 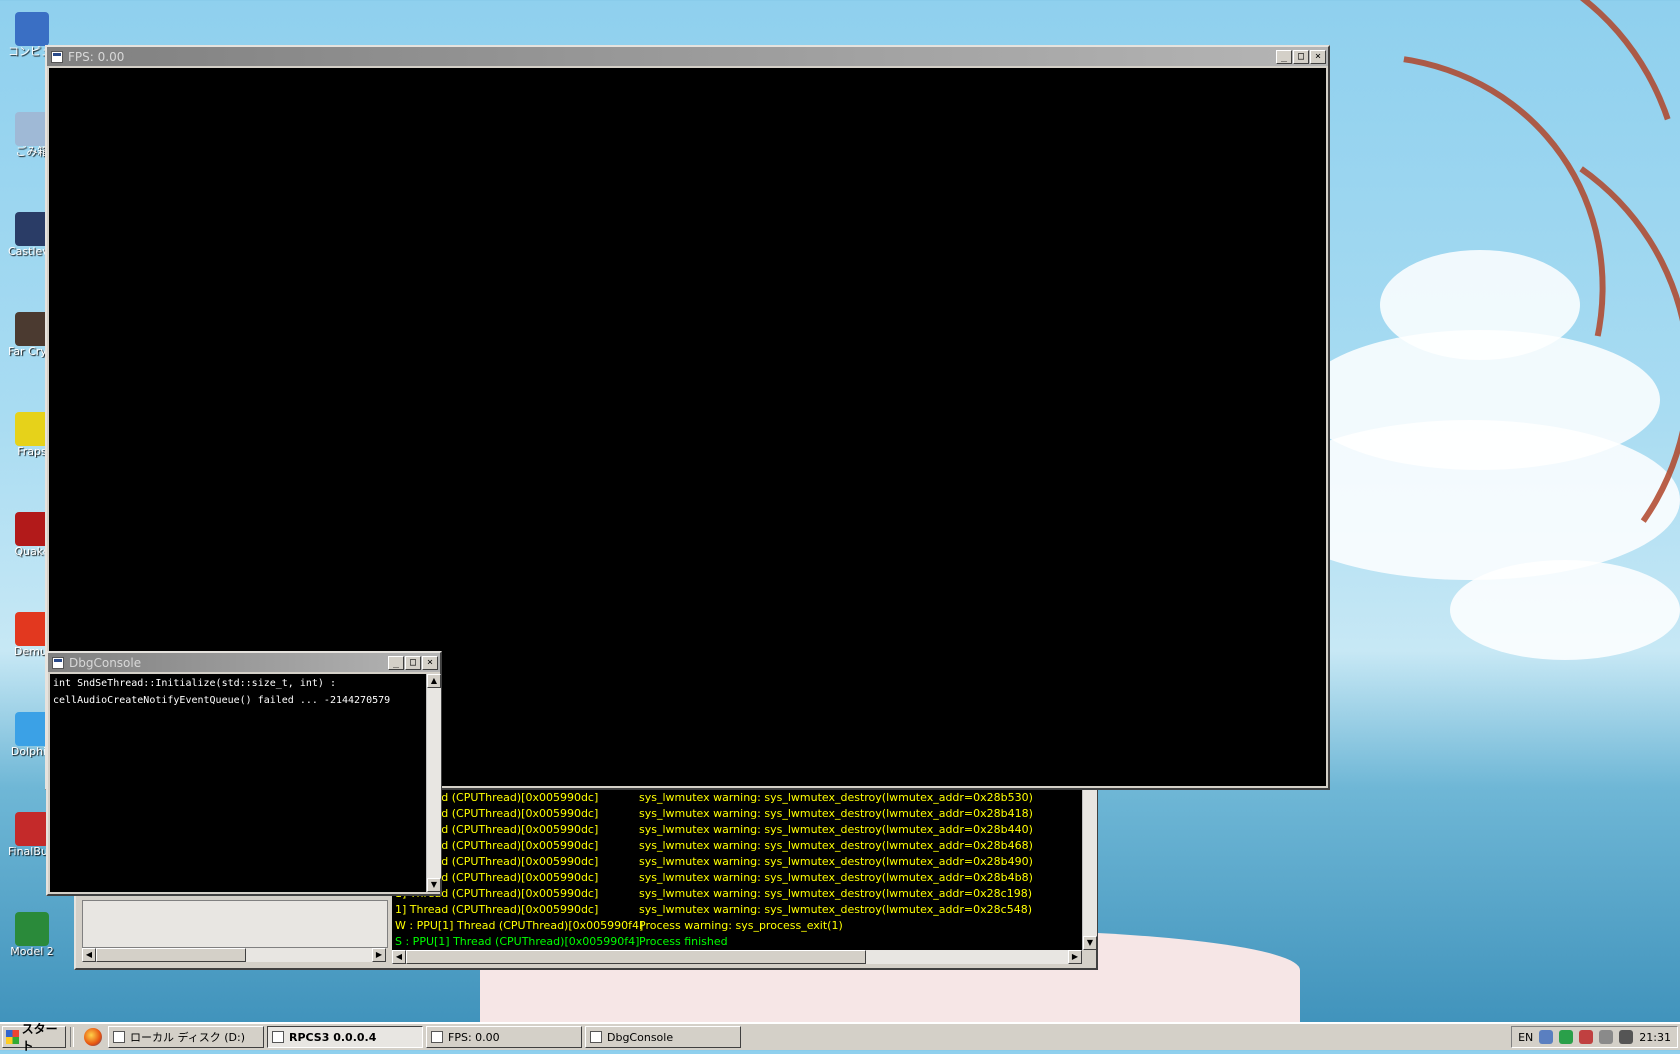 What do you see at coordinates (433, 783) in the screenshot?
I see `console-vscrollbar: ▲ ▼` at bounding box center [433, 783].